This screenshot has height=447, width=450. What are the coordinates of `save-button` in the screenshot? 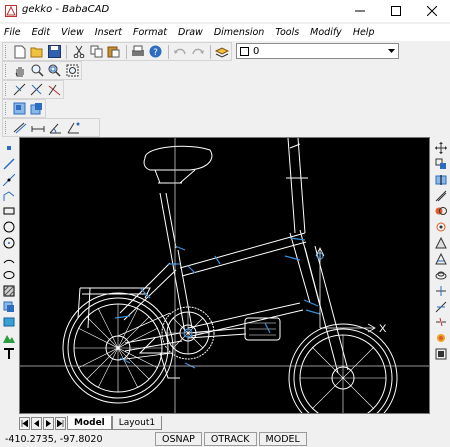 It's located at (54, 51).